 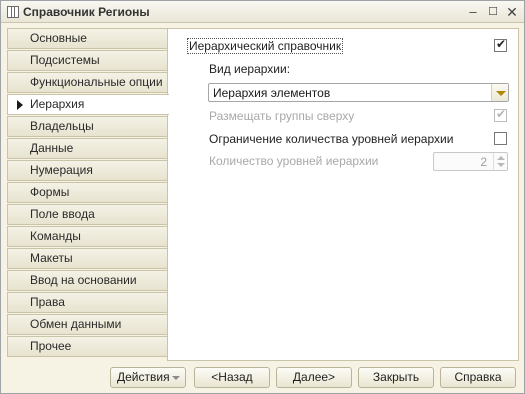 What do you see at coordinates (473, 12) in the screenshot?
I see `minimize-icon: –` at bounding box center [473, 12].